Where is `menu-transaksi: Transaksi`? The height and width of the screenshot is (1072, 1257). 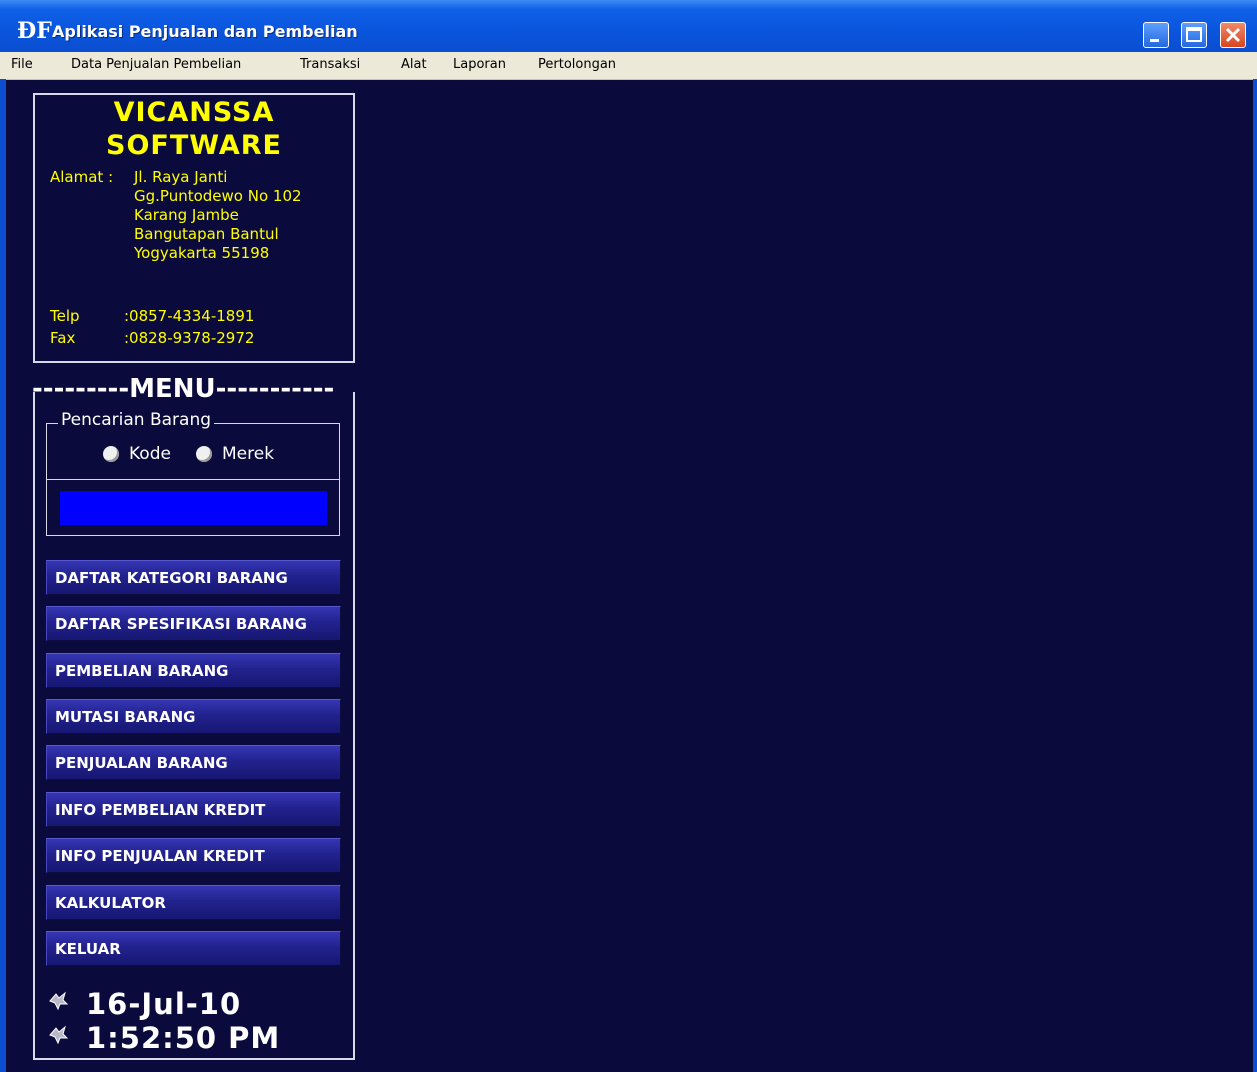 menu-transaksi: Transaksi is located at coordinates (330, 64).